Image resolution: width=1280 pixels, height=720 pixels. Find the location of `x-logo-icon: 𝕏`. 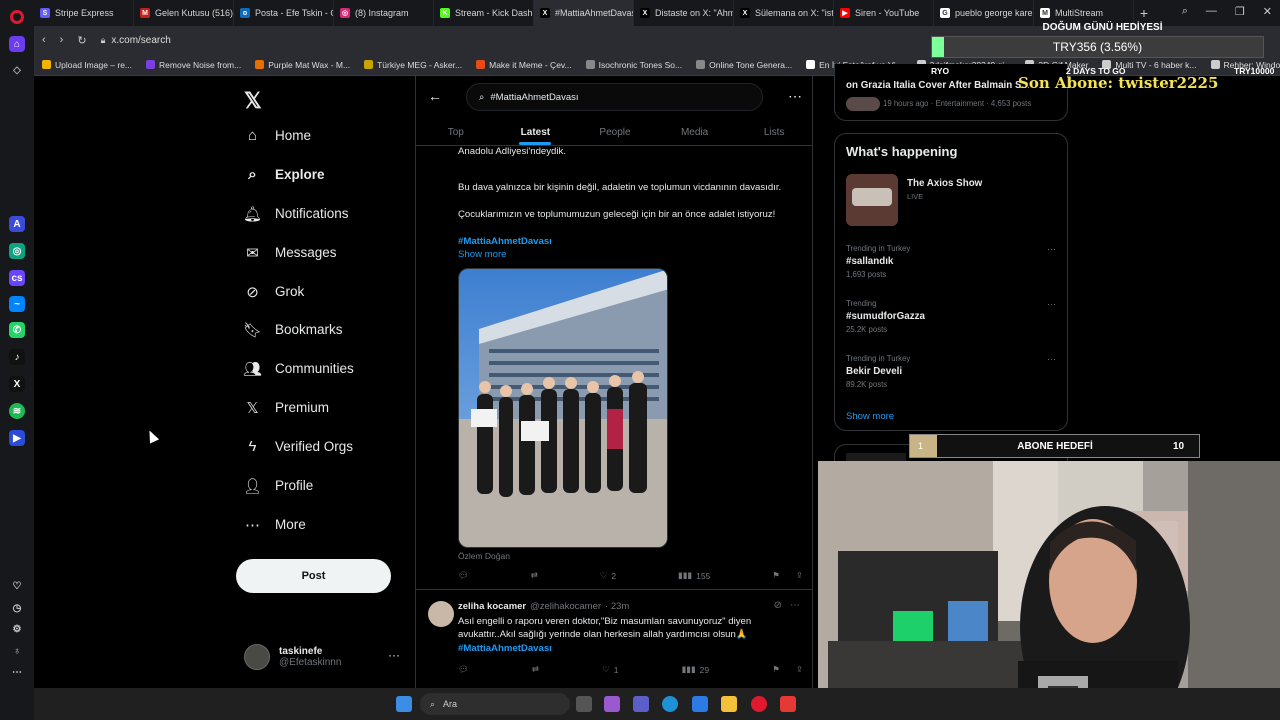

x-logo-icon: 𝕏 is located at coordinates (253, 101).